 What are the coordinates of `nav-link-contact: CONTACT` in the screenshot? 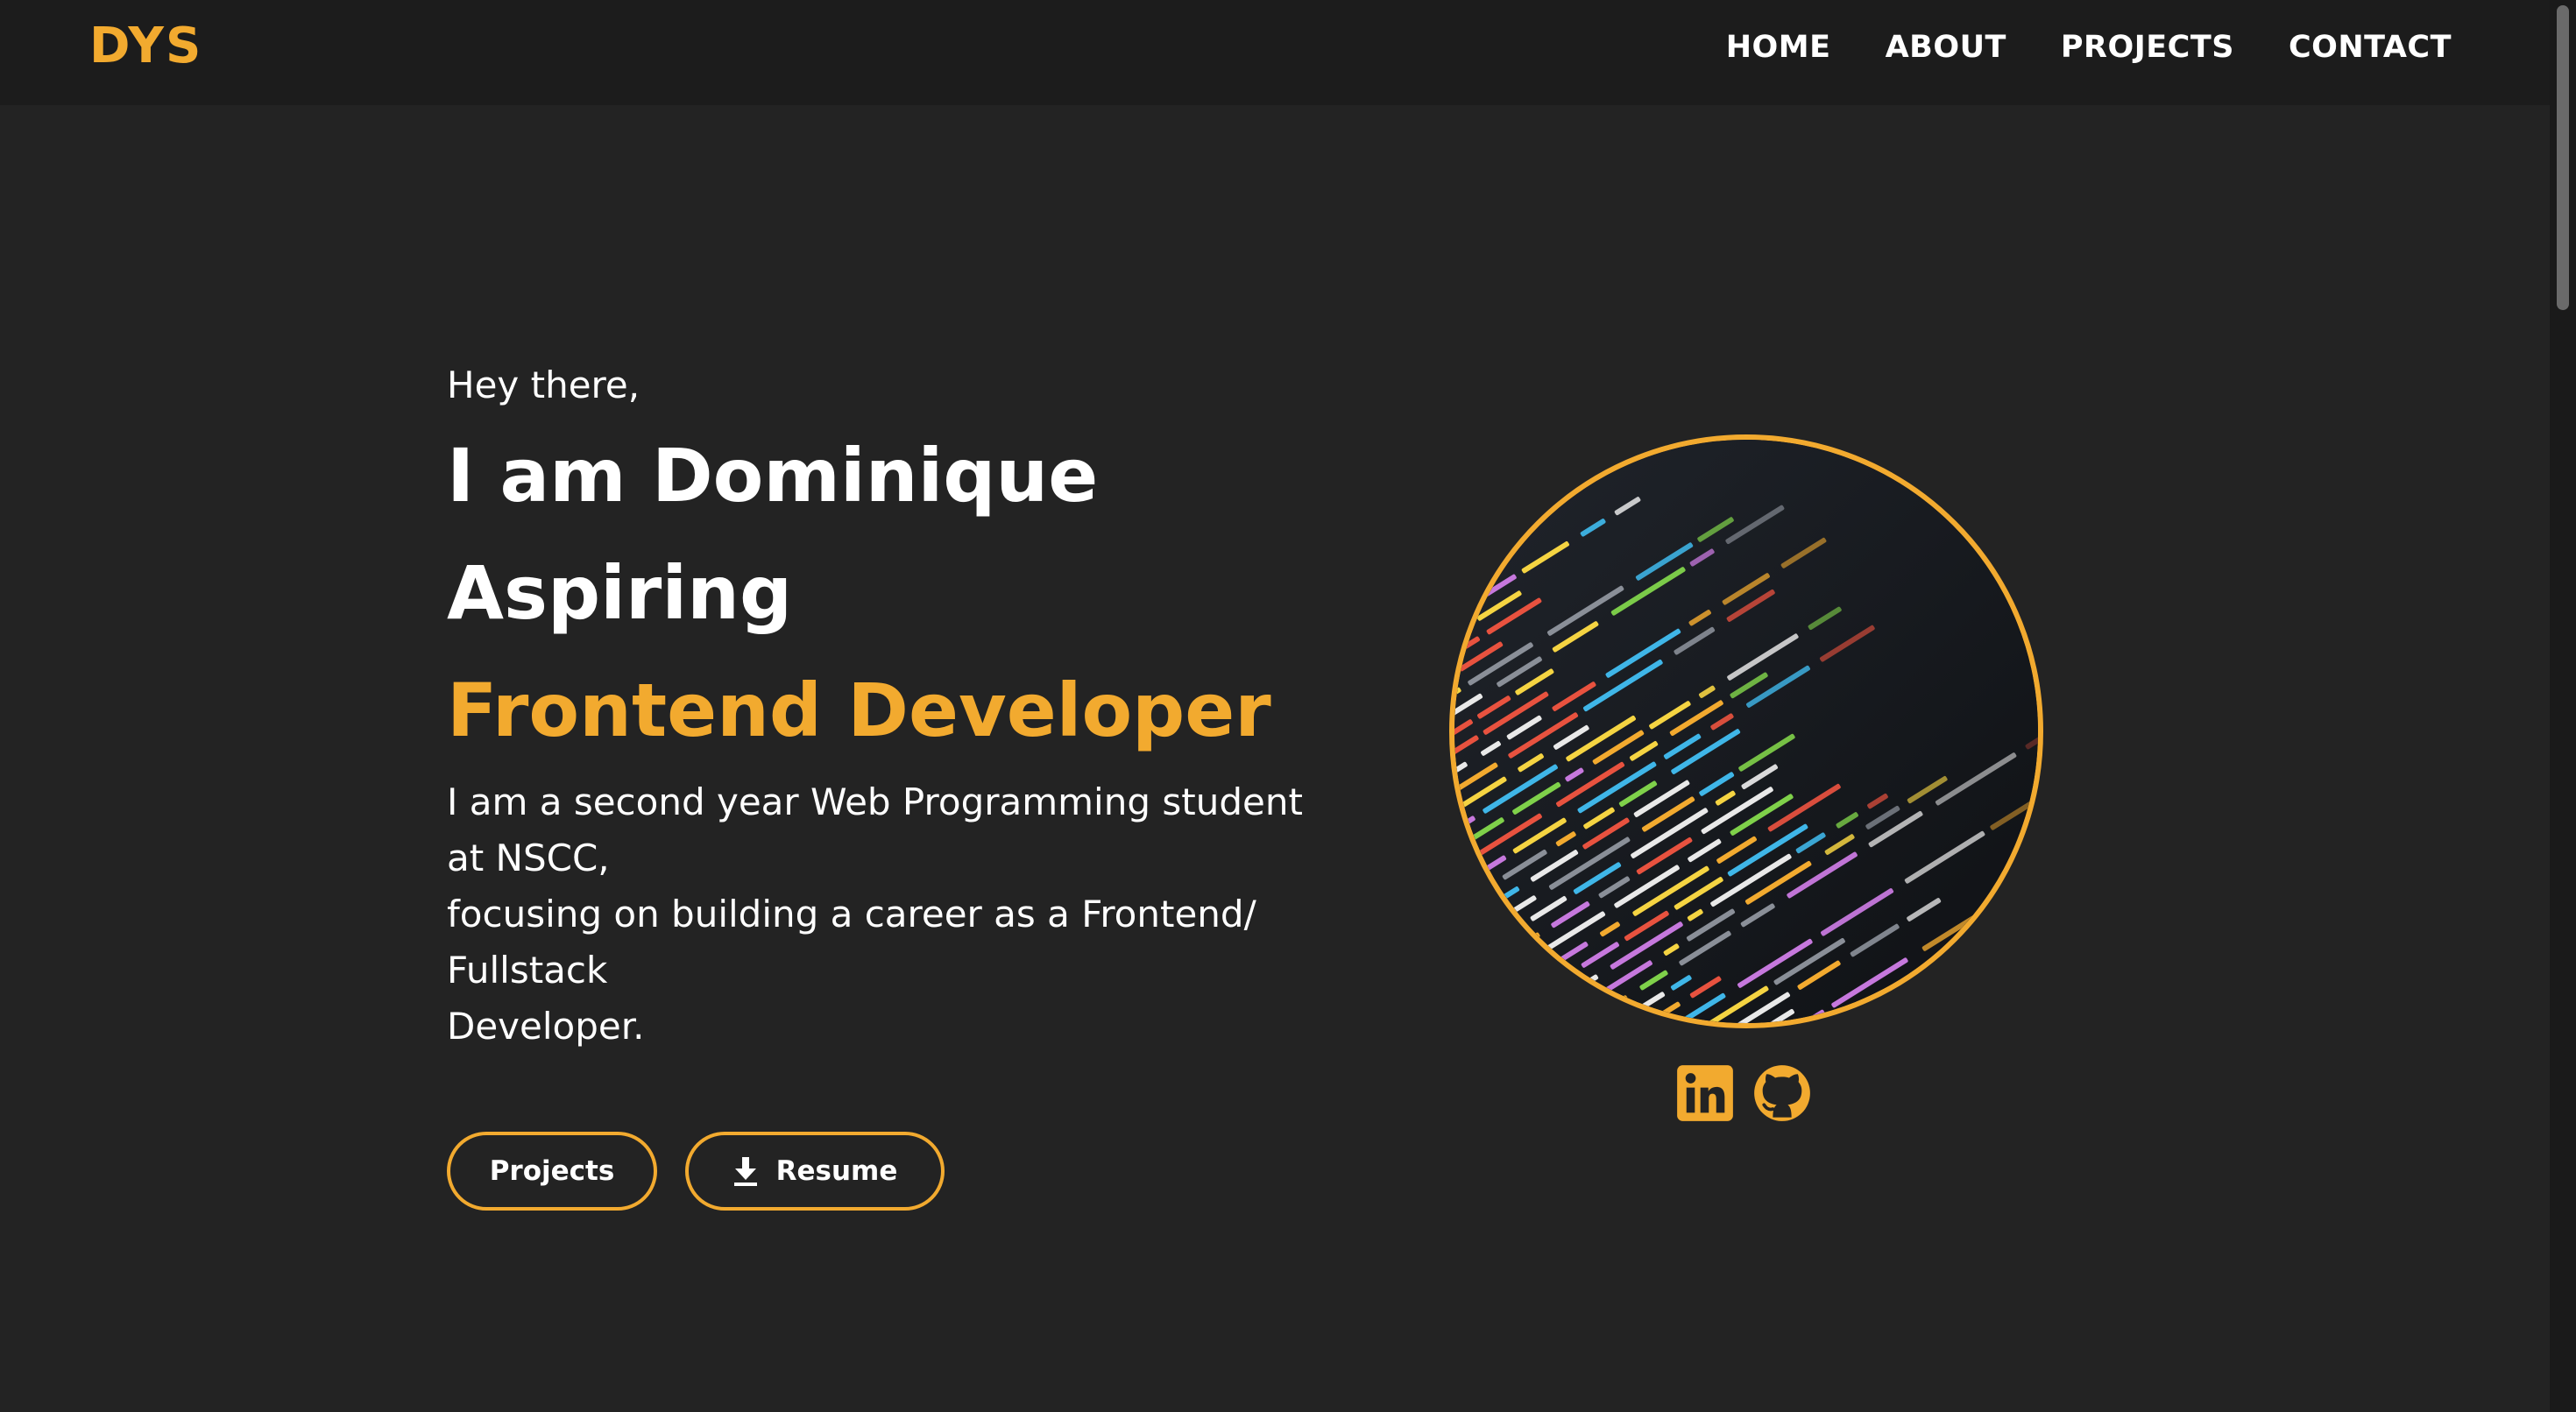 It's located at (2370, 48).